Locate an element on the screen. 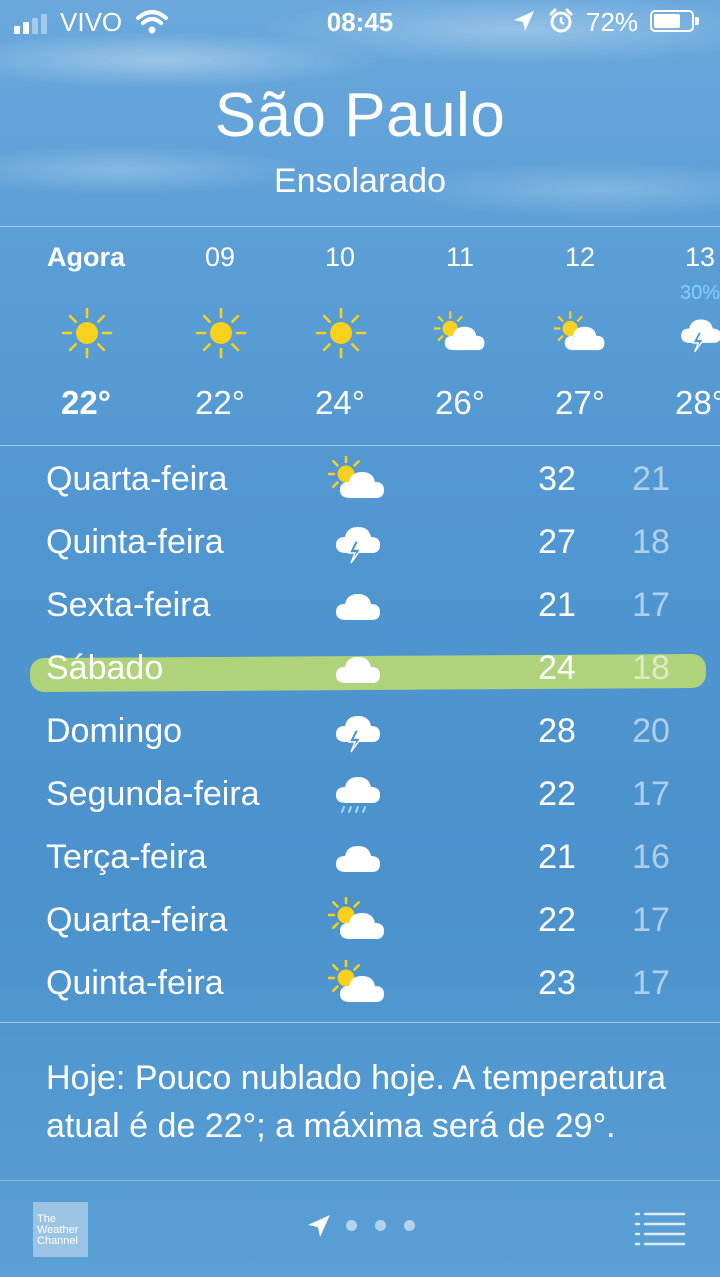  city-list-icon is located at coordinates (660, 1228).